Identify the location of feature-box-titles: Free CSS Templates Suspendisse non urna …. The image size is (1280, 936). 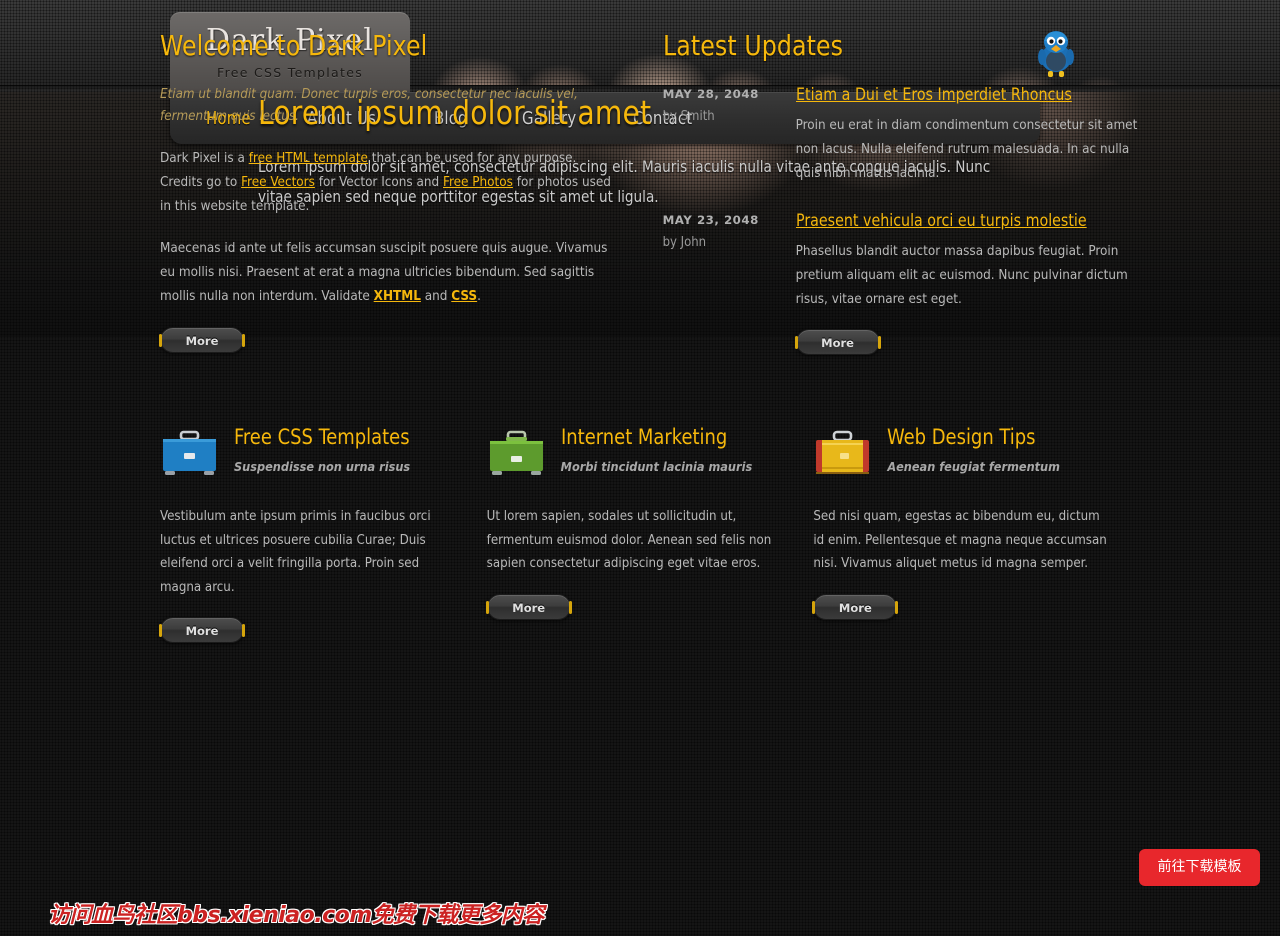
(326, 449).